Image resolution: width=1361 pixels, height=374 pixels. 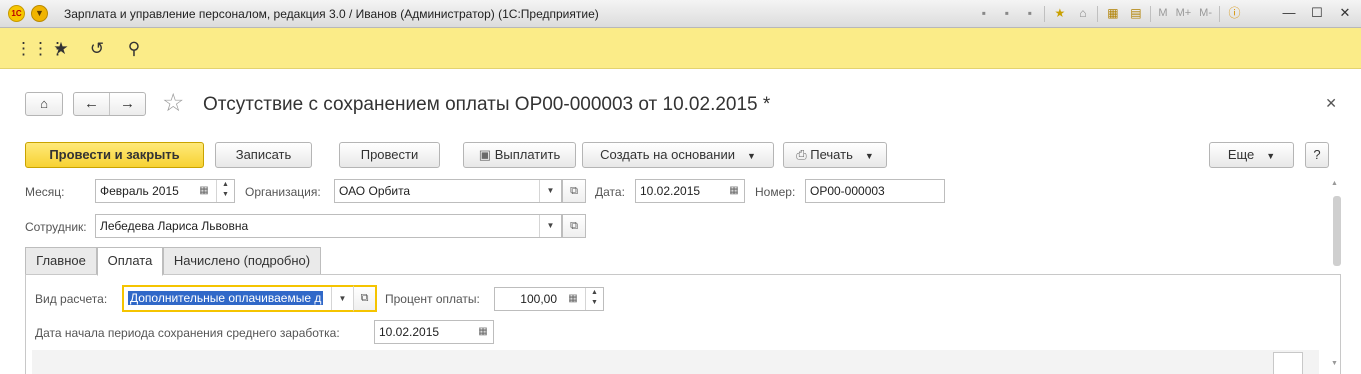 What do you see at coordinates (594, 299) in the screenshot?
I see `payment-percent-spinner: ▲ ▼` at bounding box center [594, 299].